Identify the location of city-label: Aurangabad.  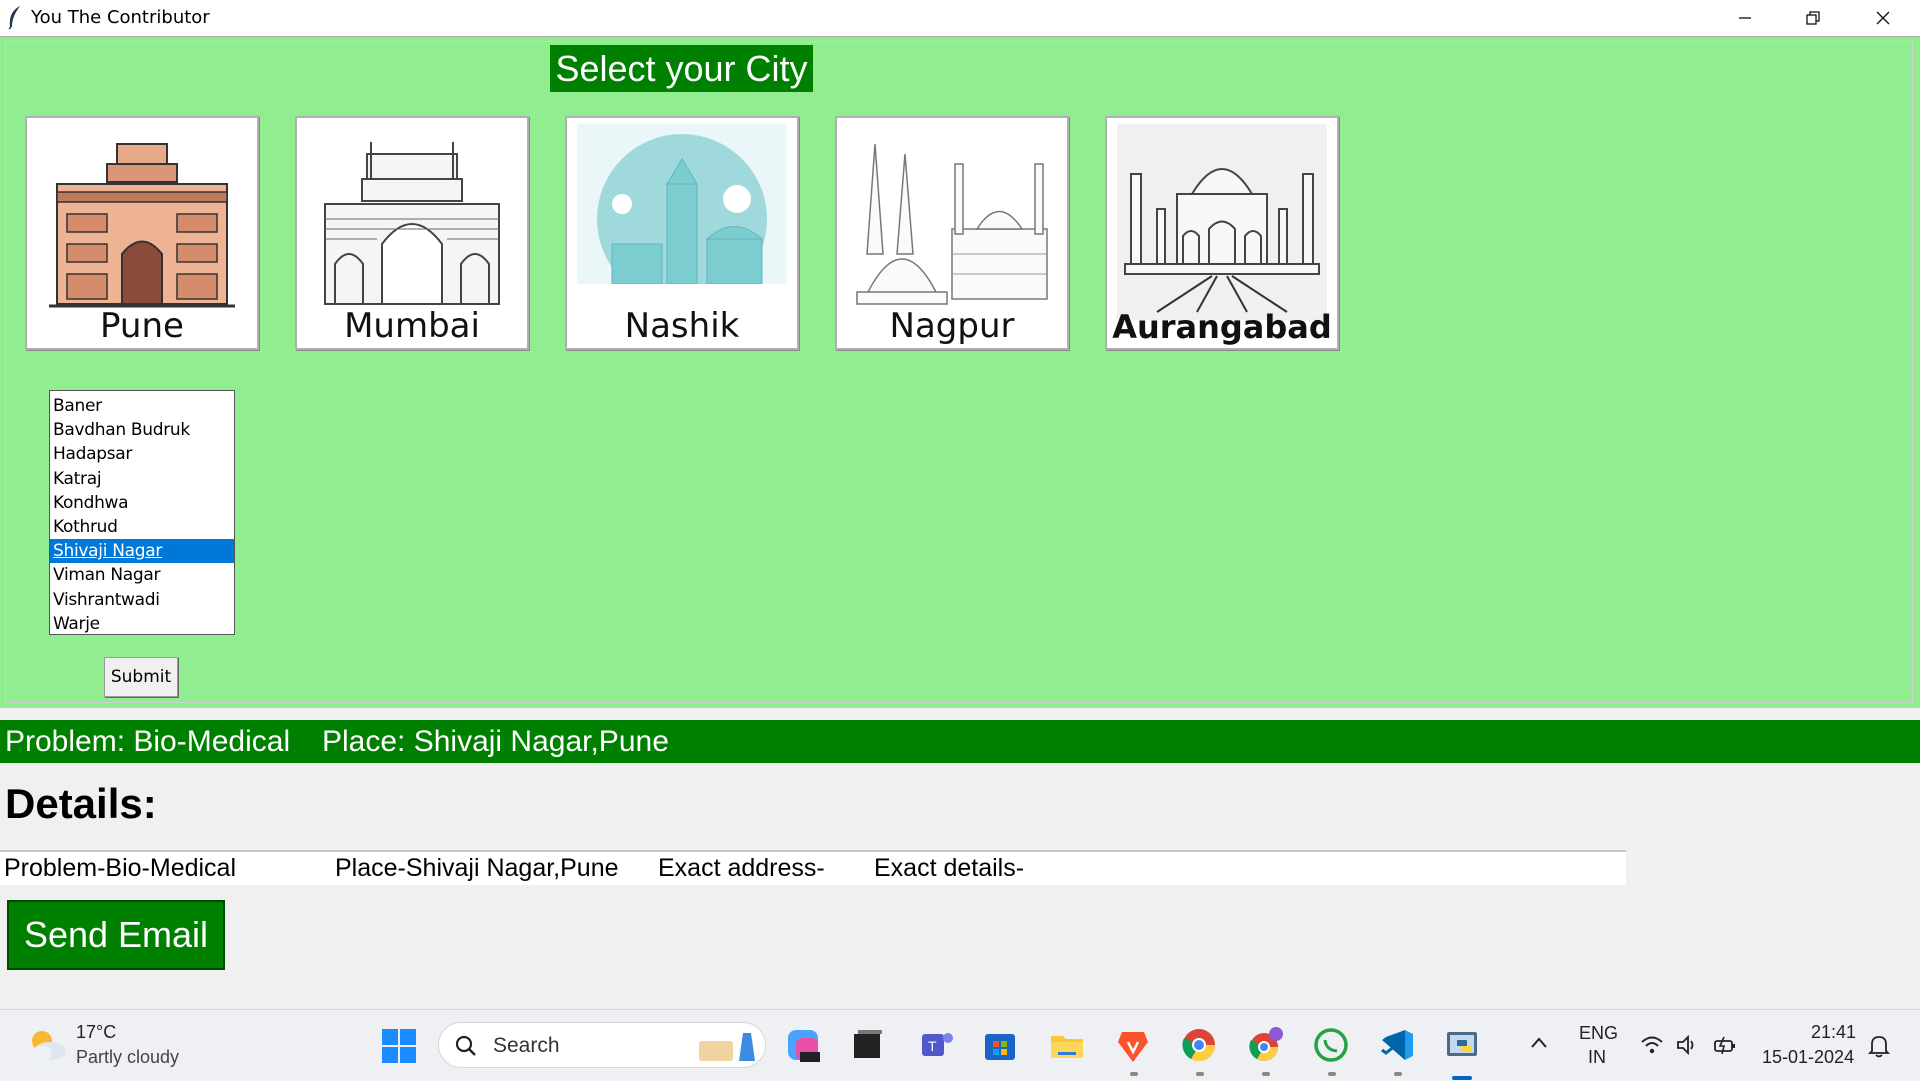
(1222, 327).